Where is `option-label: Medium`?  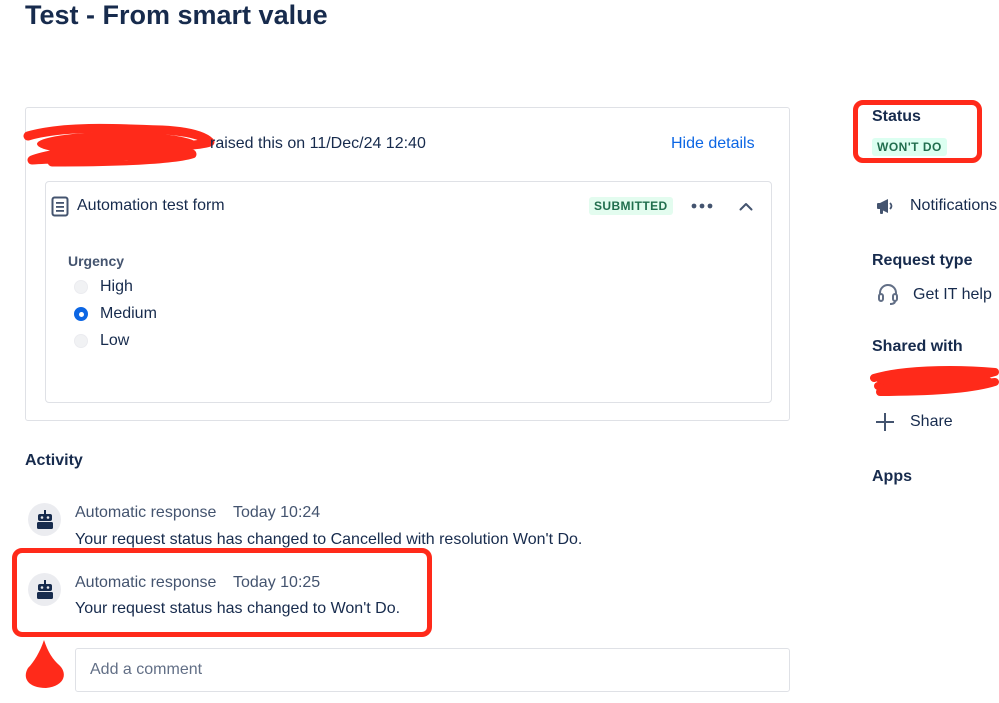 option-label: Medium is located at coordinates (128, 313).